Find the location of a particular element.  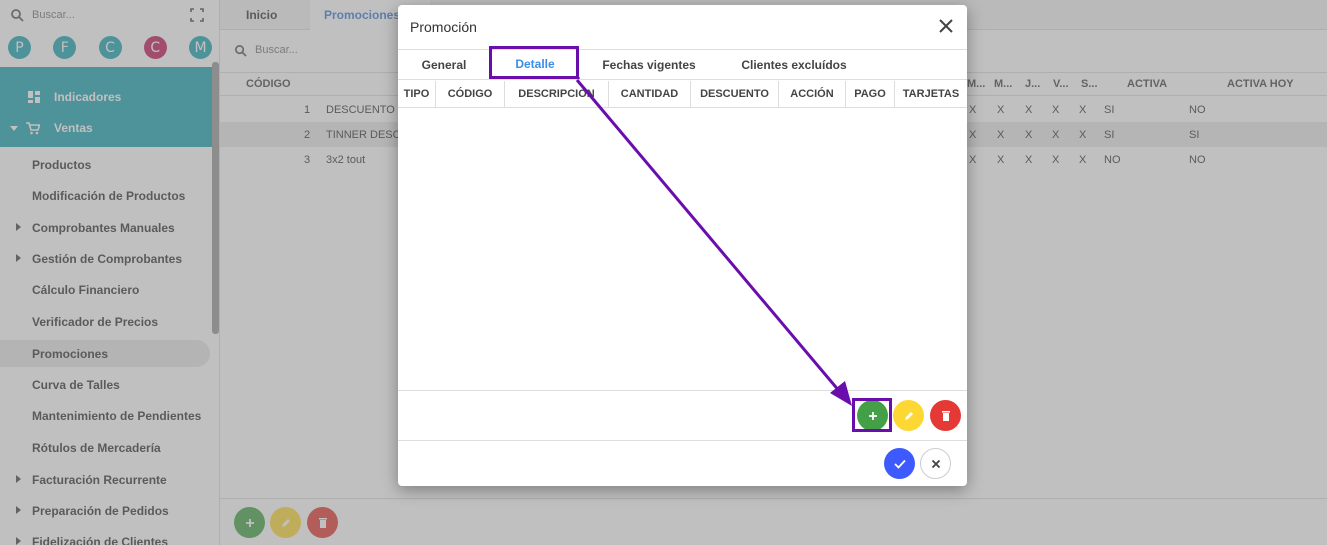

check-icon is located at coordinates (899, 464).